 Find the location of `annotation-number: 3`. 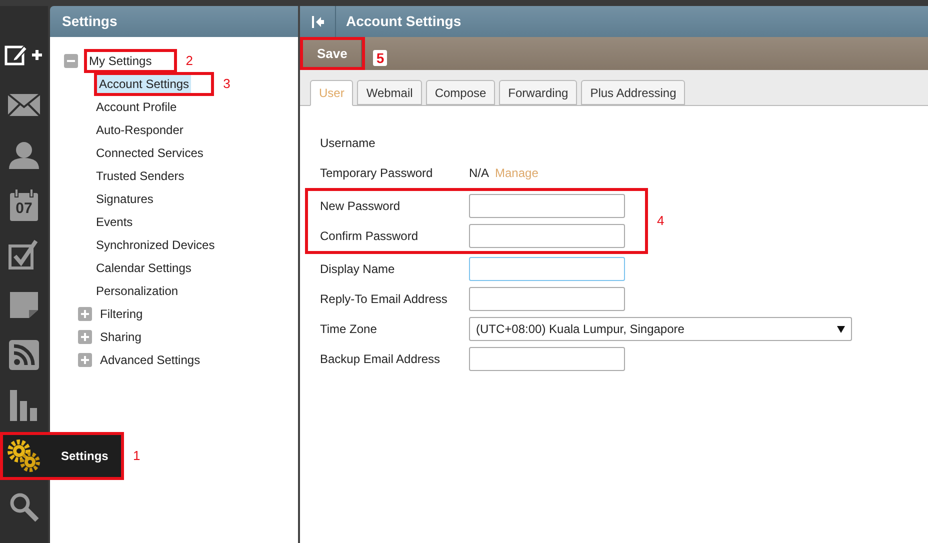

annotation-number: 3 is located at coordinates (227, 83).